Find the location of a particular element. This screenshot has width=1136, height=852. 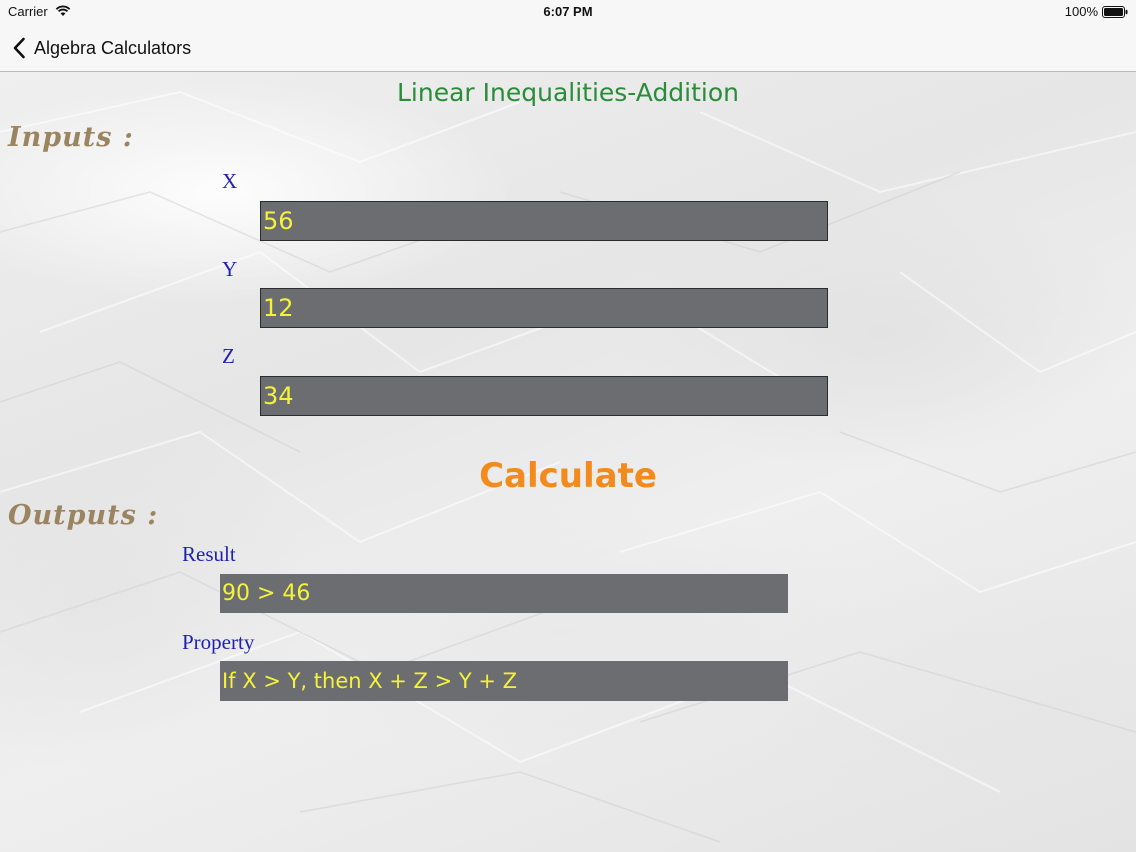

navigation-bar: Algebra Calculators is located at coordinates (568, 48).